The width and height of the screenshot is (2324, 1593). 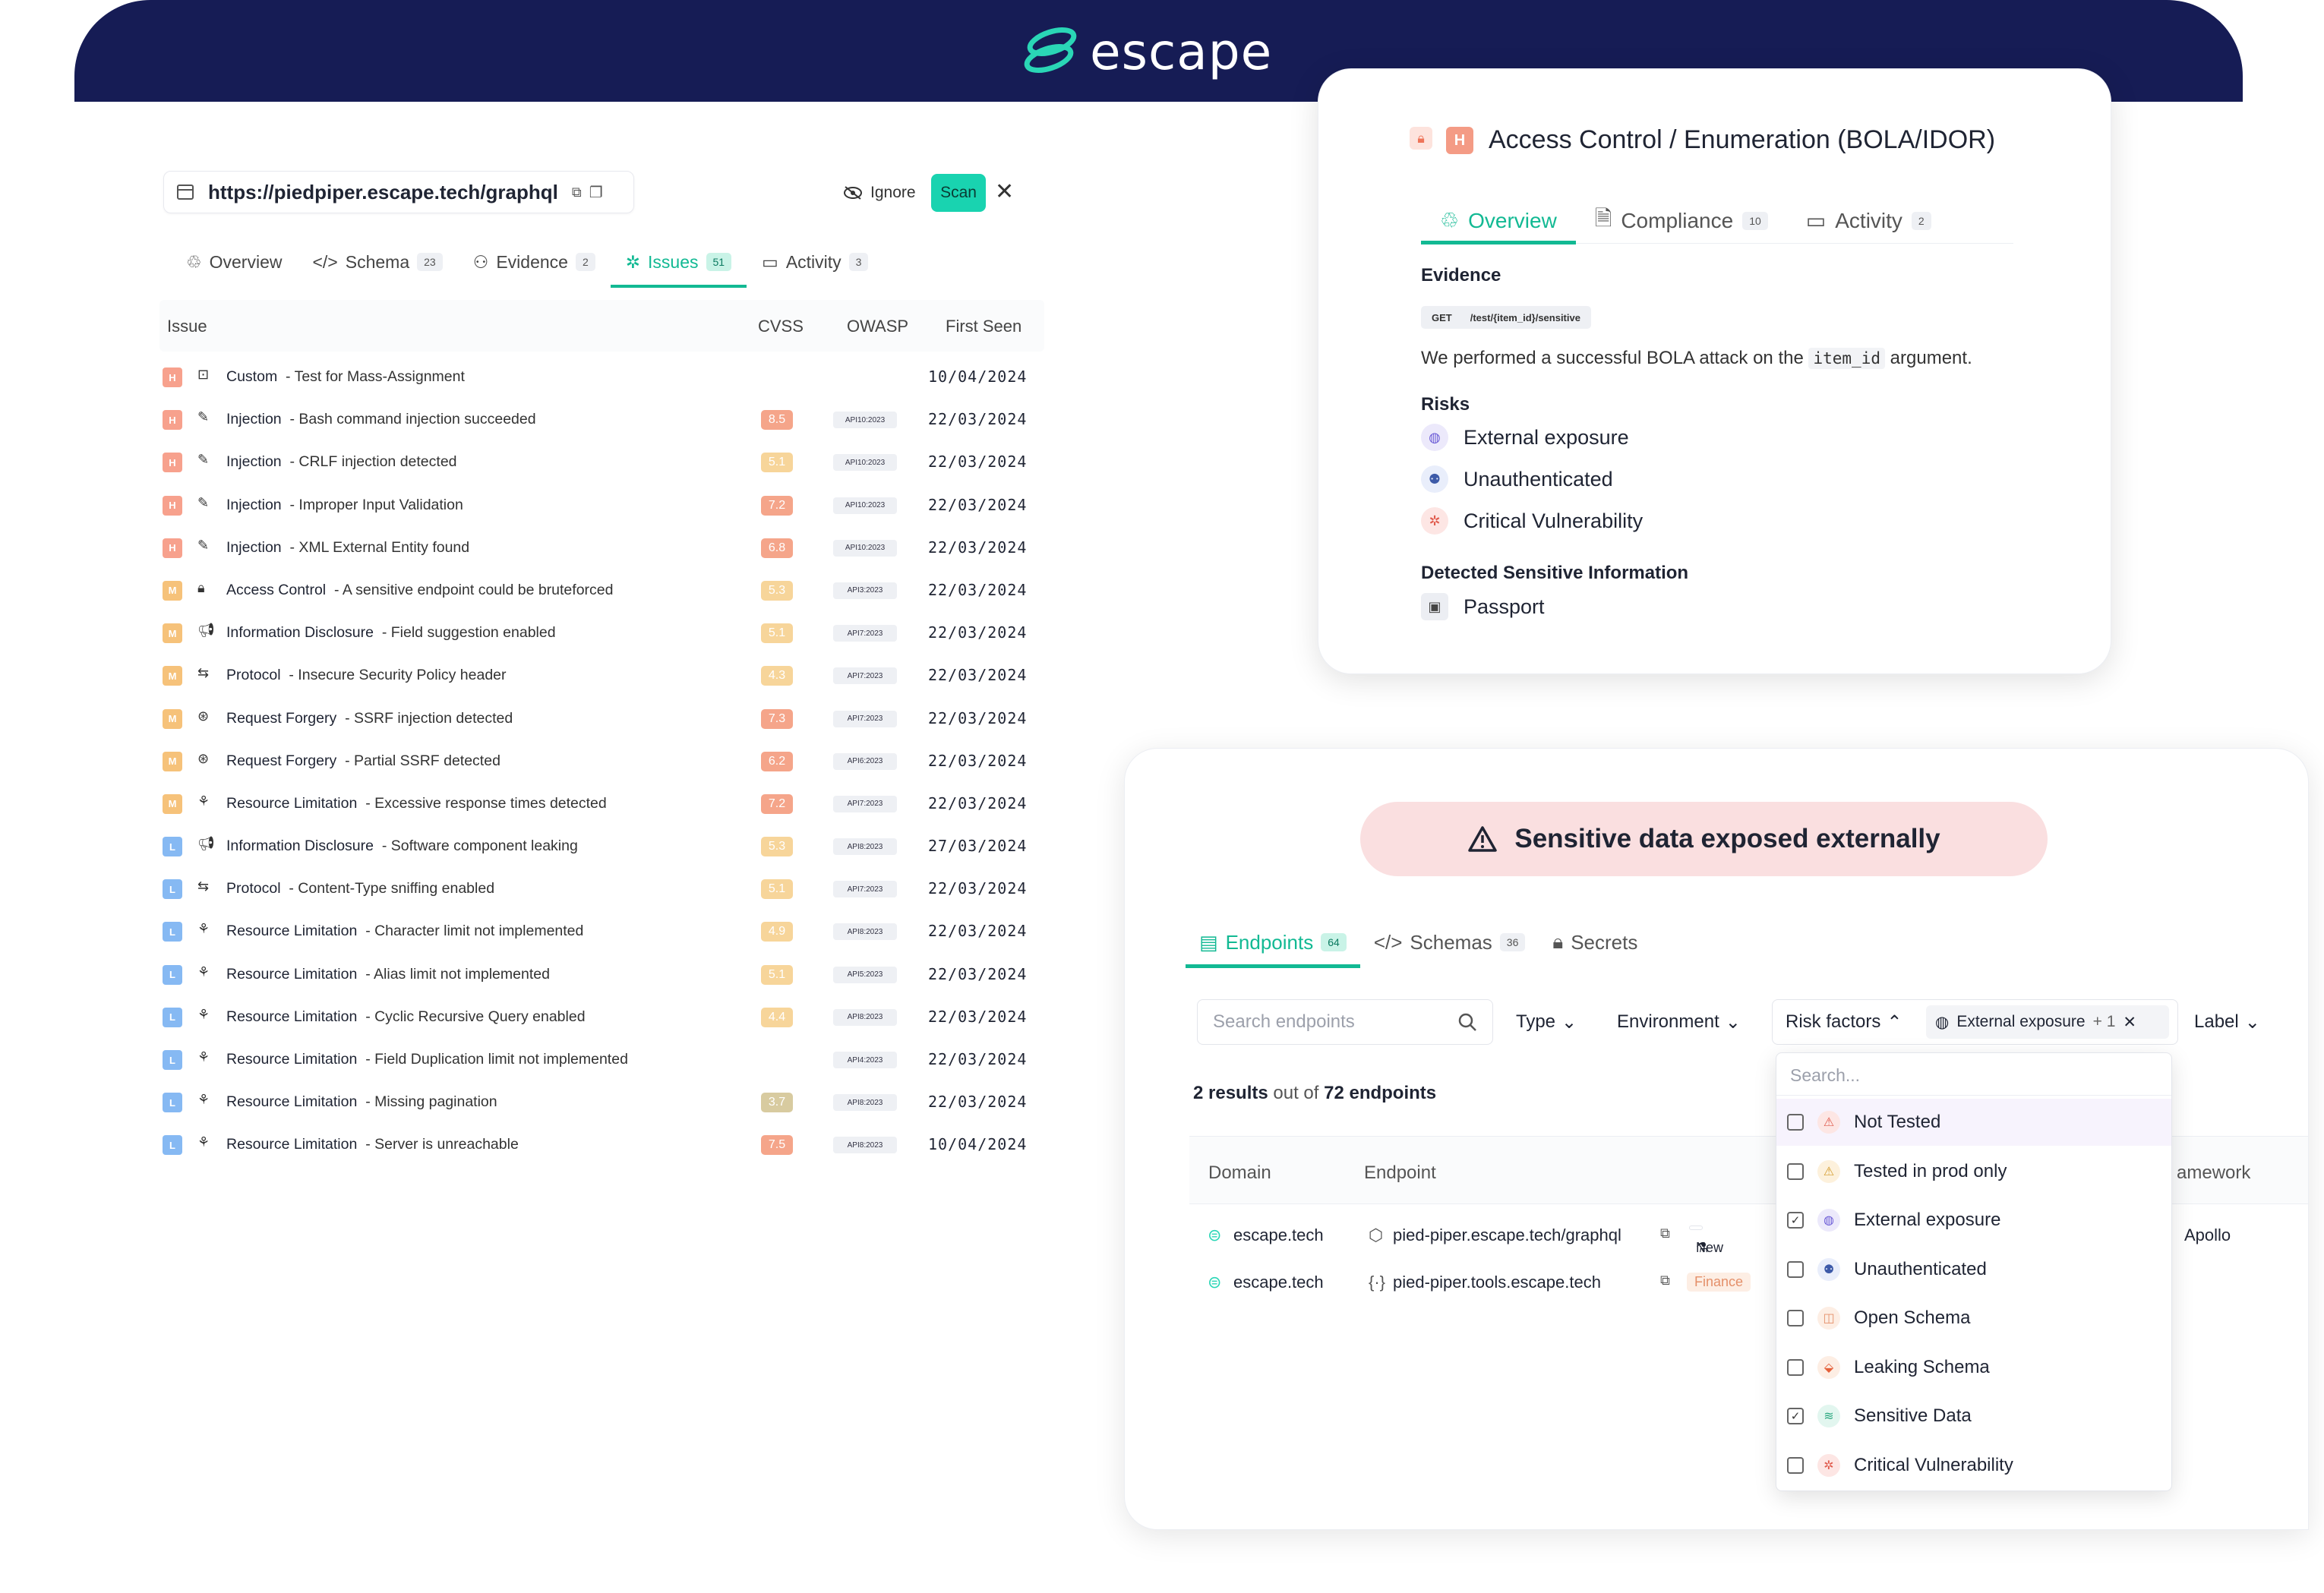 I want to click on dropdown-option: ⚠ Not Tested, so click(x=1973, y=1122).